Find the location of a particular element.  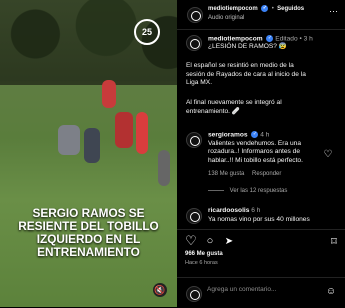

username: mediotiempocom is located at coordinates (233, 9).